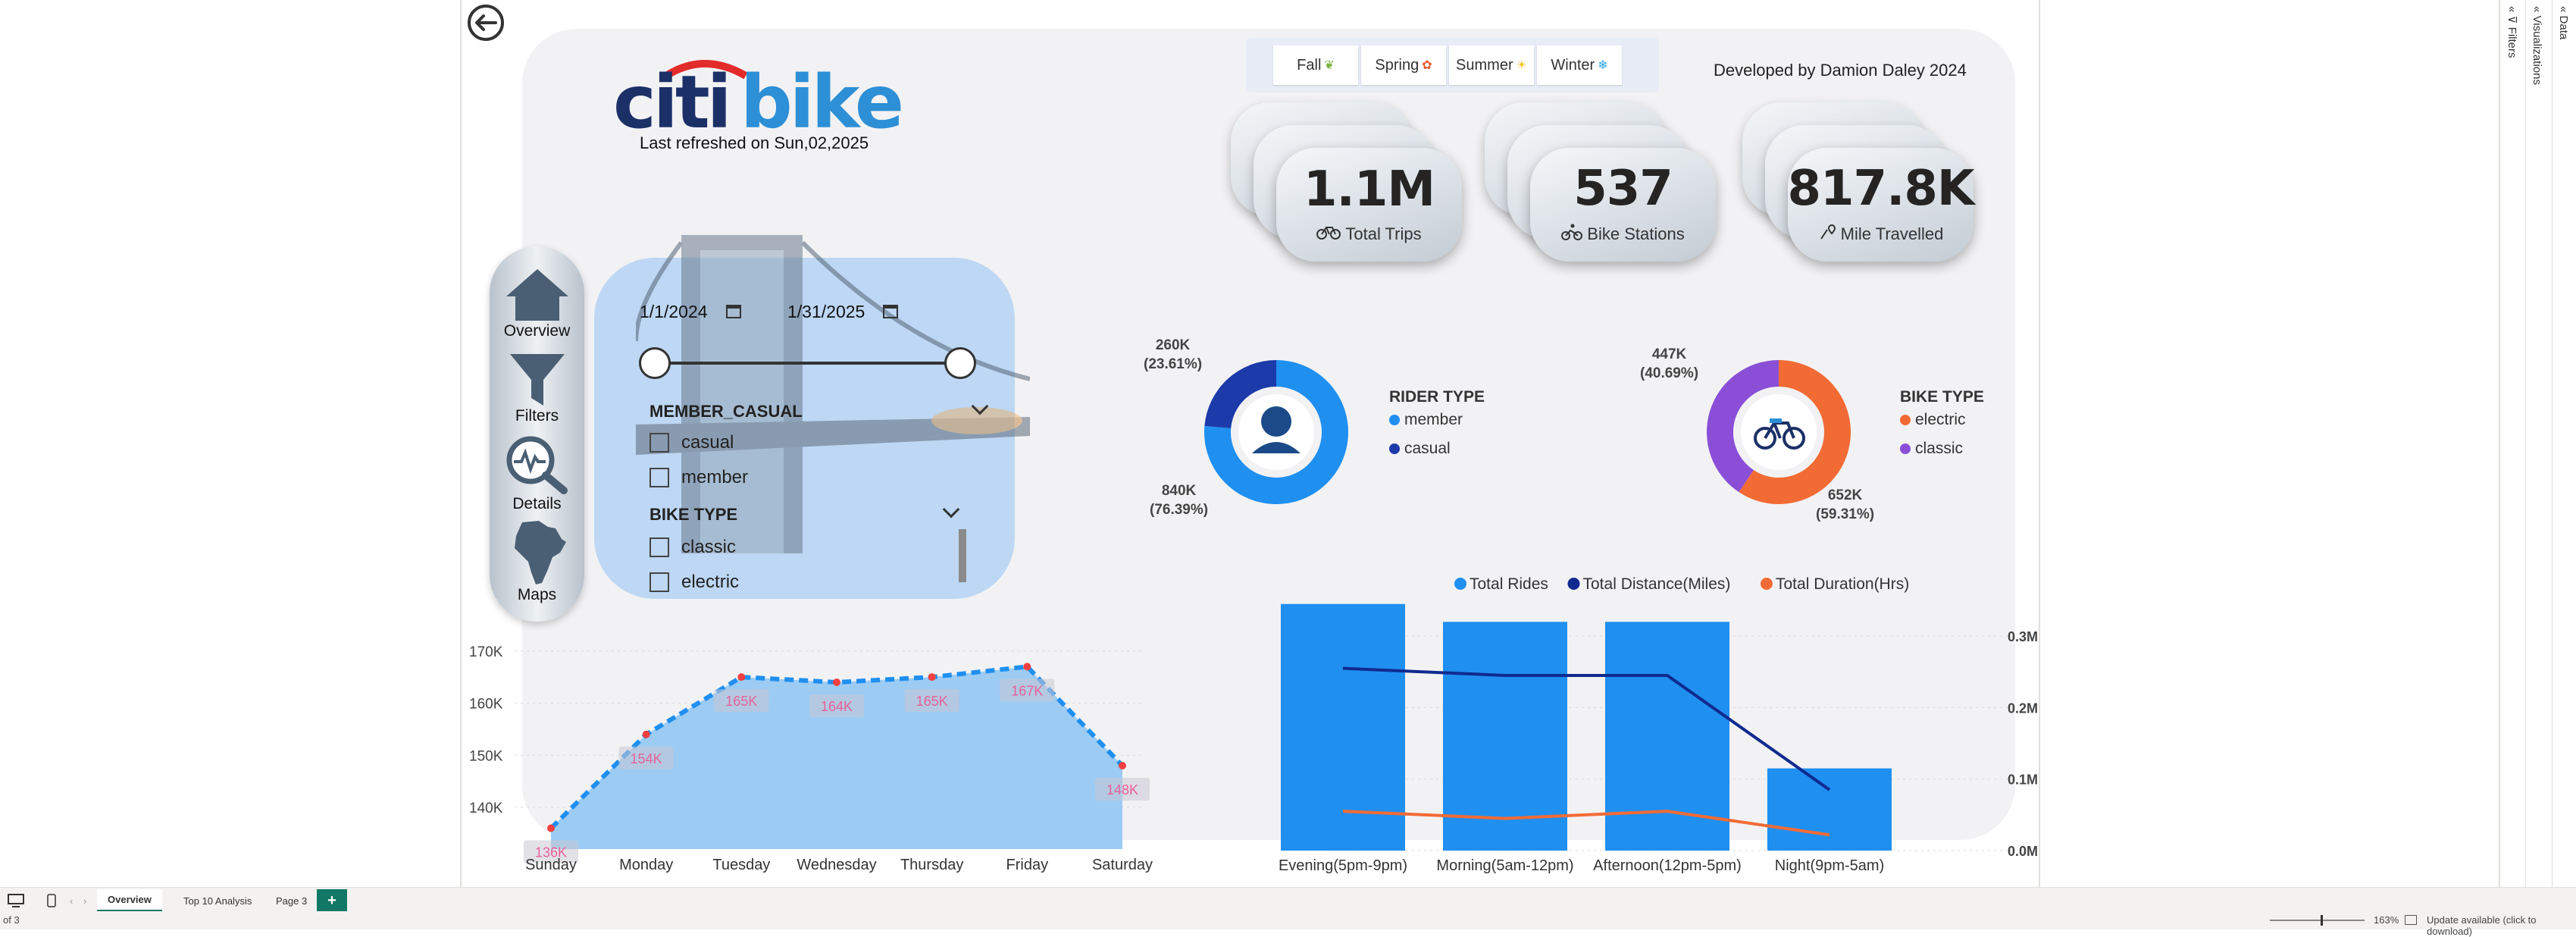  What do you see at coordinates (537, 594) in the screenshot?
I see `nav-label: Maps` at bounding box center [537, 594].